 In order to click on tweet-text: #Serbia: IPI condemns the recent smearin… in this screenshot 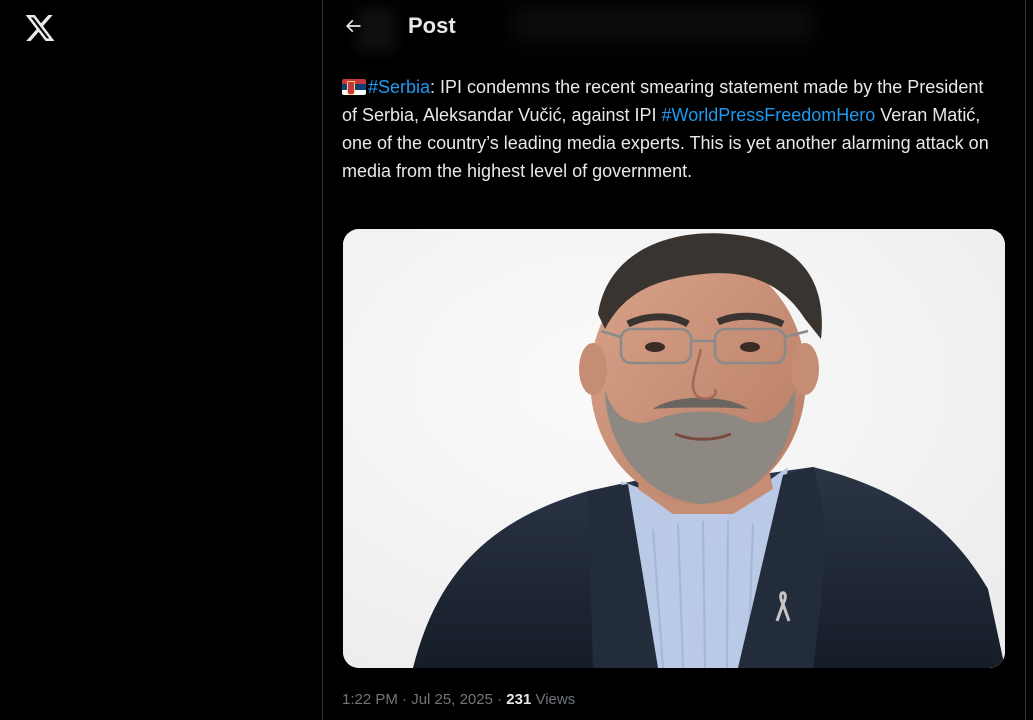, I will do `click(667, 129)`.